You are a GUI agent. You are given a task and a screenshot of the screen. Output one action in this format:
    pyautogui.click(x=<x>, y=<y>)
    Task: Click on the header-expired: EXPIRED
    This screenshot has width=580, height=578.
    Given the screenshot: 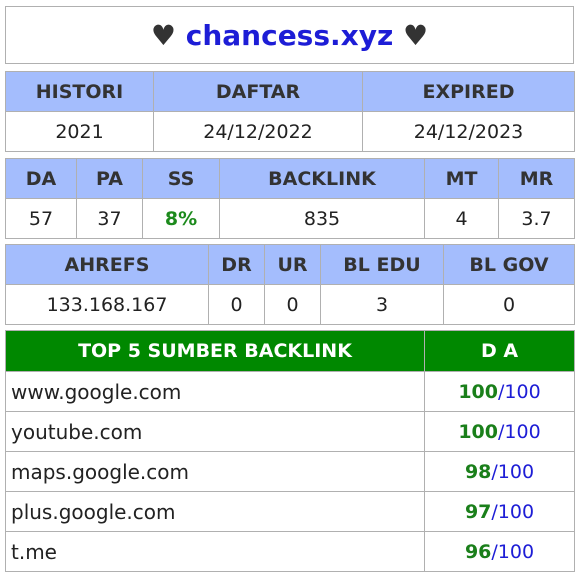 What is the action you would take?
    pyautogui.click(x=468, y=91)
    